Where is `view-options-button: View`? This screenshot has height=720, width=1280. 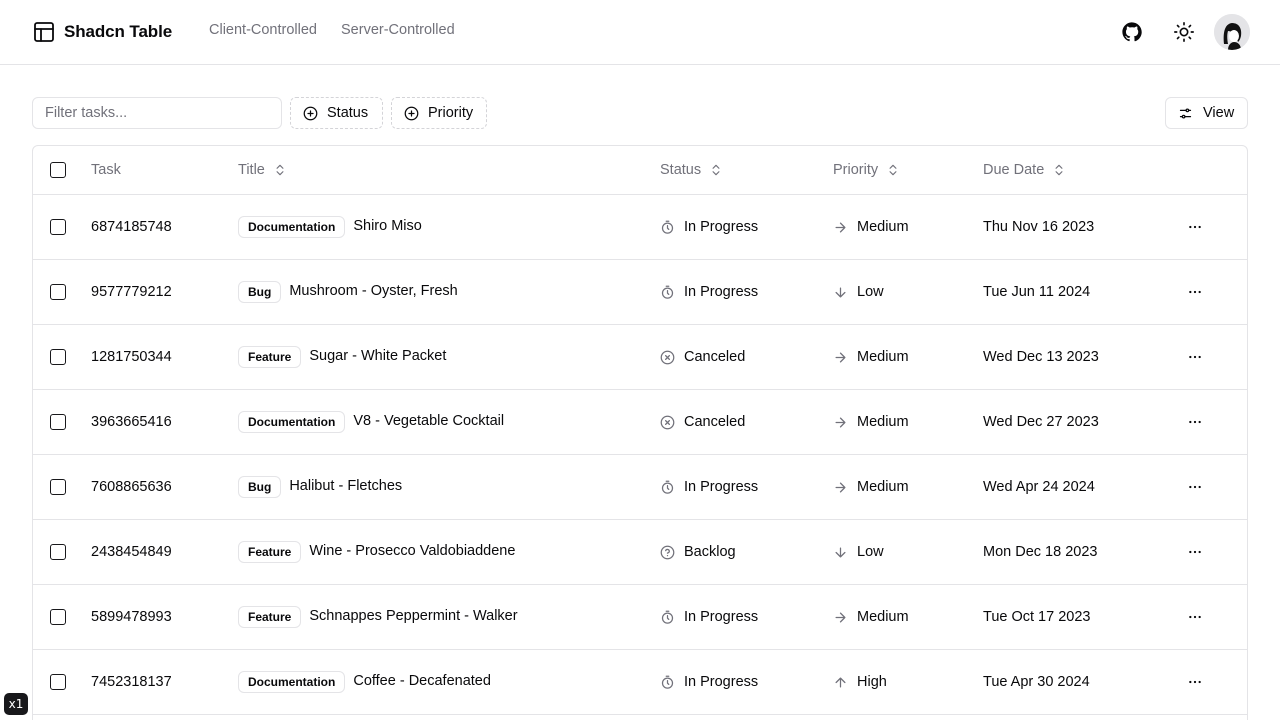 view-options-button: View is located at coordinates (1206, 113).